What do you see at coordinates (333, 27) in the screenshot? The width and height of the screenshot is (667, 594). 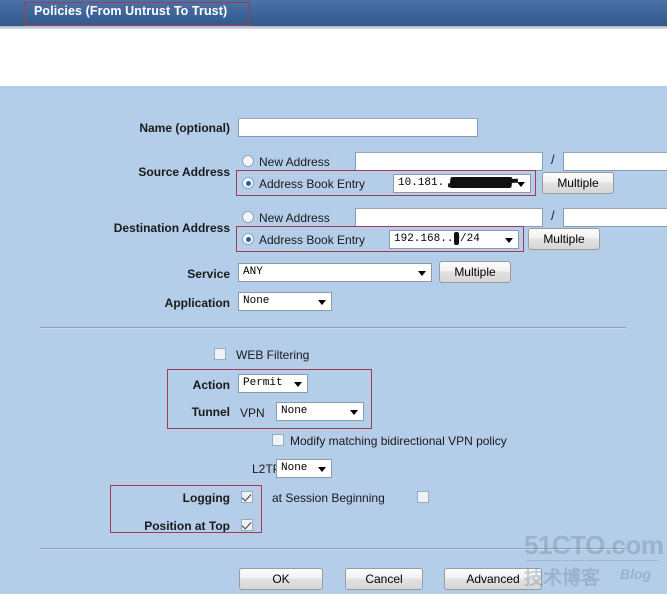 I see `title-bar-shadow` at bounding box center [333, 27].